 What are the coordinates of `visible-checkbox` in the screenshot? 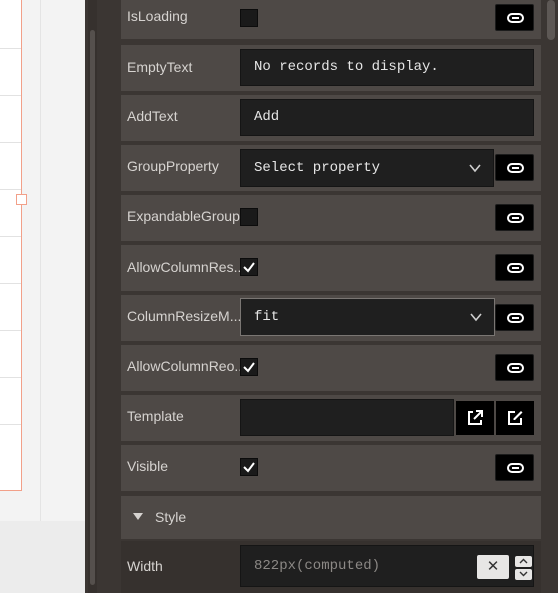 It's located at (249, 467).